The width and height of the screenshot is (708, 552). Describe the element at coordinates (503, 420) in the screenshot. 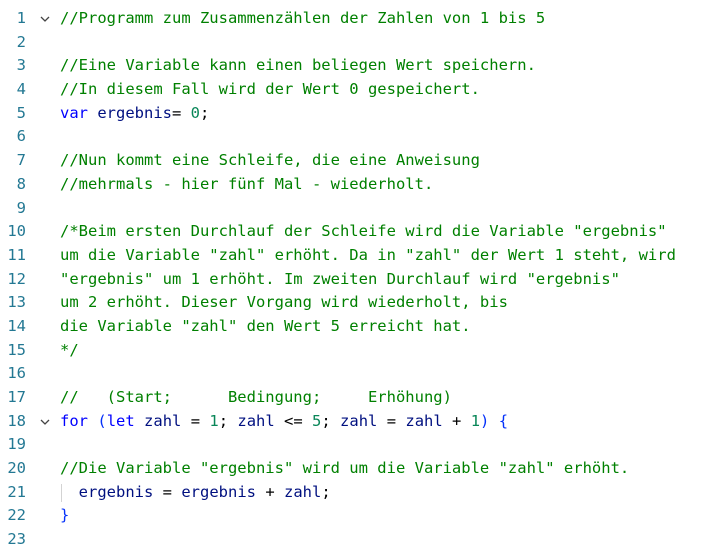

I see `code-token: {` at that location.